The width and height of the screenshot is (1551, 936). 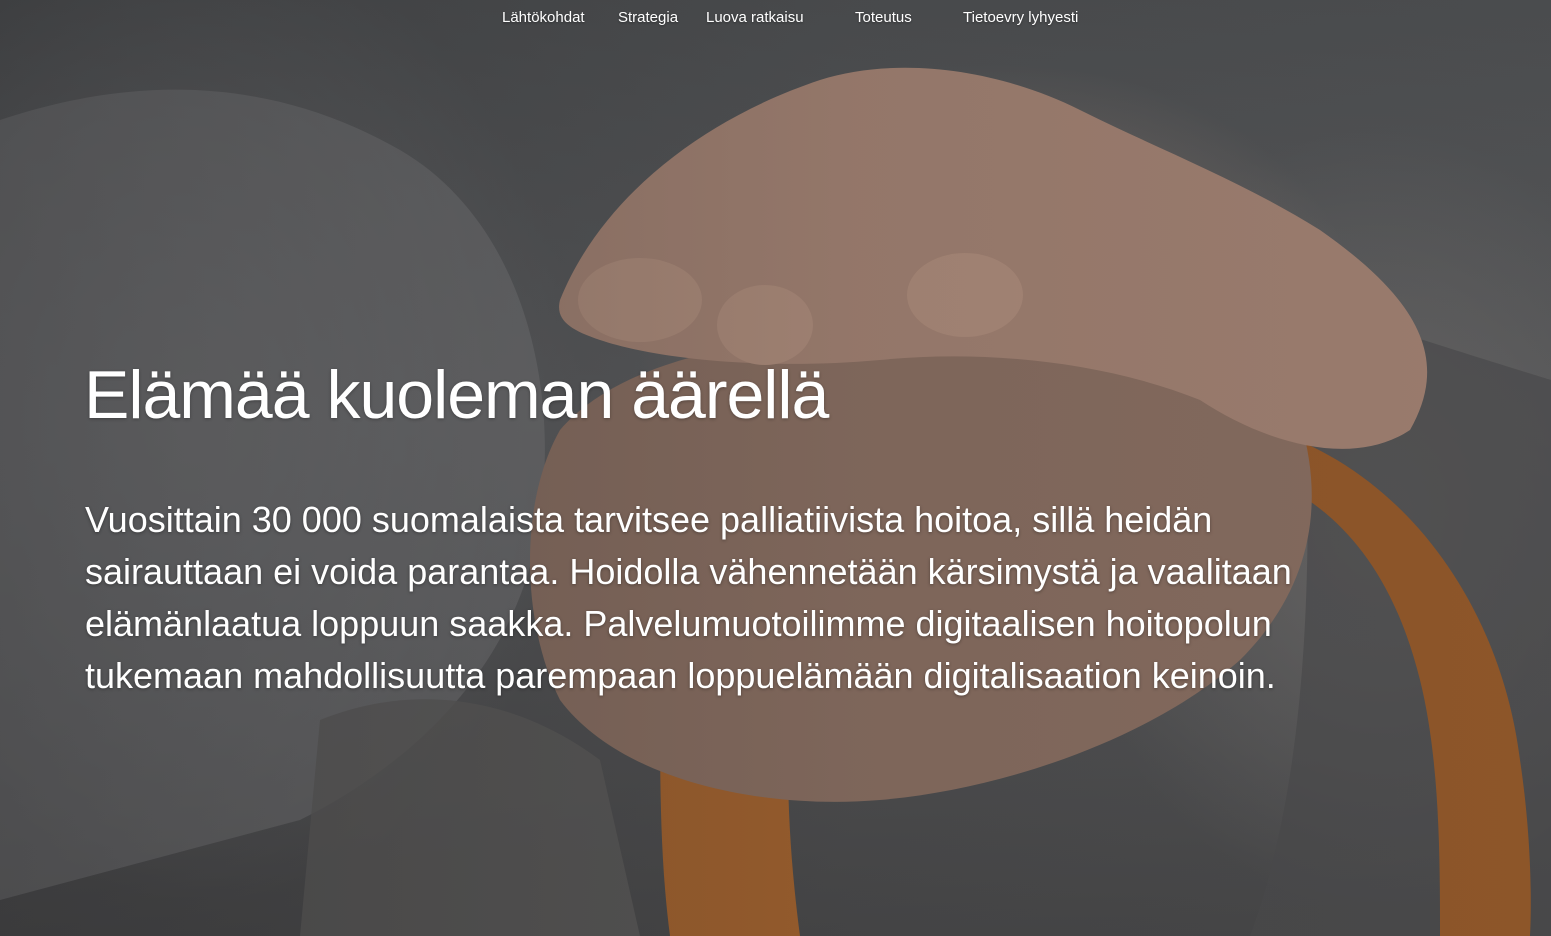 What do you see at coordinates (1020, 17) in the screenshot?
I see `nav-item-tietoevry-lyhyesti: Tietoevry lyhyesti` at bounding box center [1020, 17].